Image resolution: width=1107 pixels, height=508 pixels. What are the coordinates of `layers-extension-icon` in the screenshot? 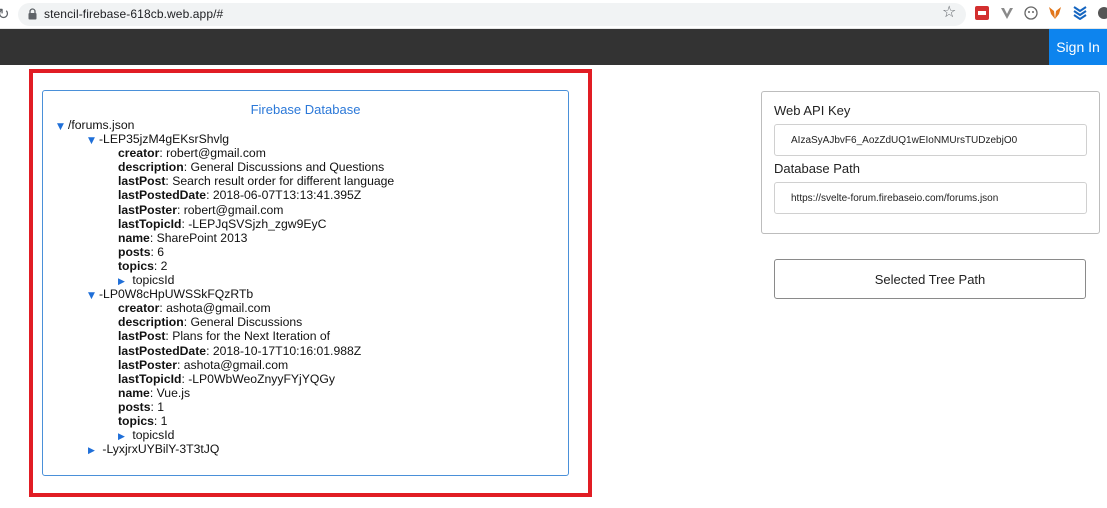 It's located at (1080, 13).